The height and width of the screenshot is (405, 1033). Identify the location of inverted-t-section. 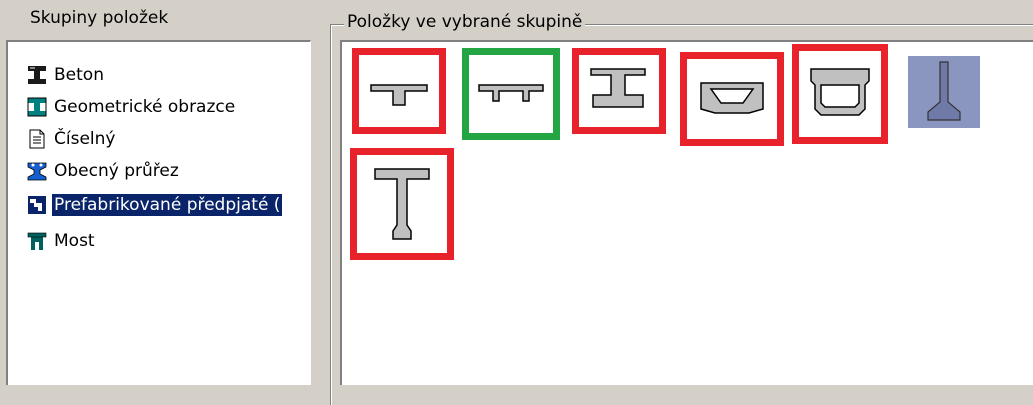
(944, 92).